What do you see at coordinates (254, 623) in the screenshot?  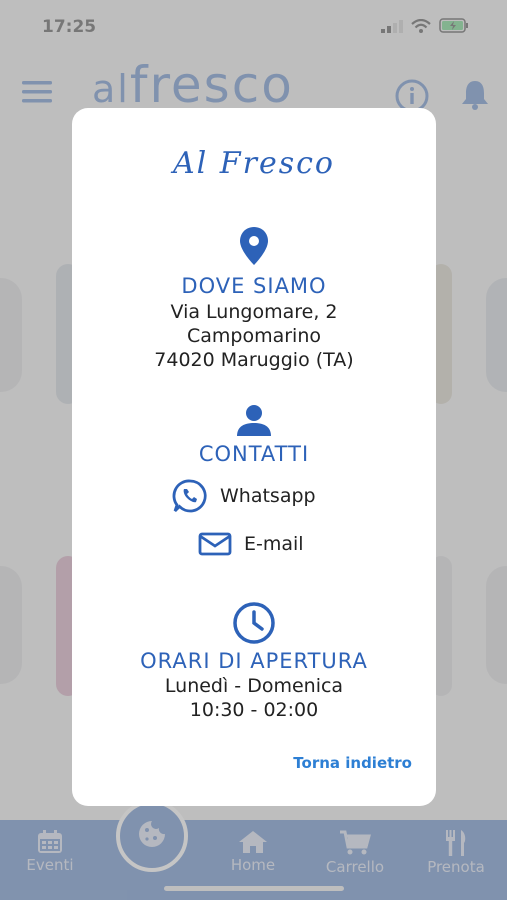 I see `clock-icon` at bounding box center [254, 623].